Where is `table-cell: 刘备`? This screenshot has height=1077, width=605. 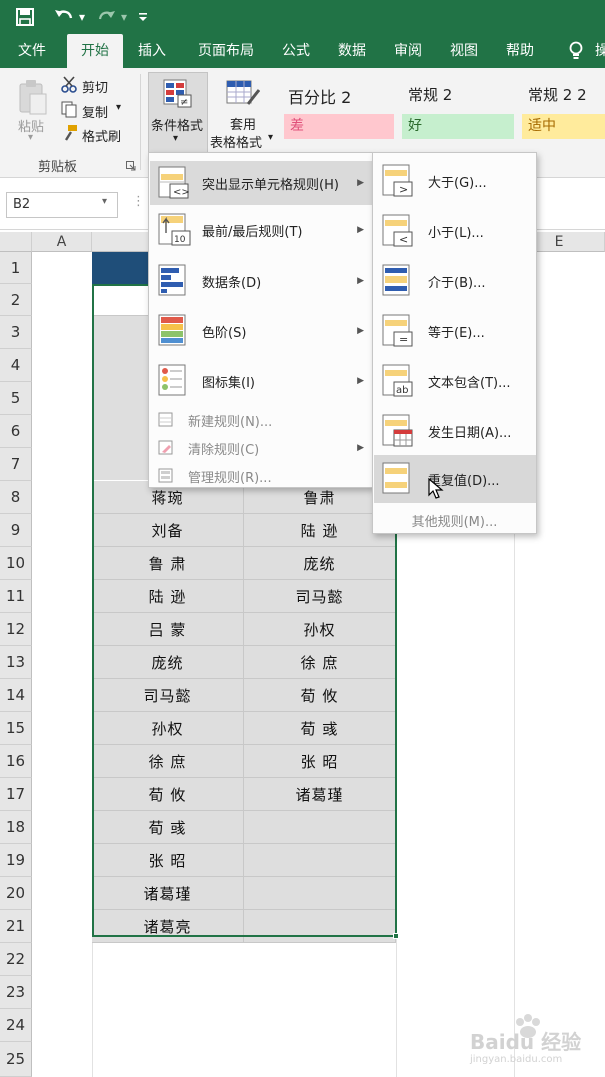 table-cell: 刘备 is located at coordinates (168, 530).